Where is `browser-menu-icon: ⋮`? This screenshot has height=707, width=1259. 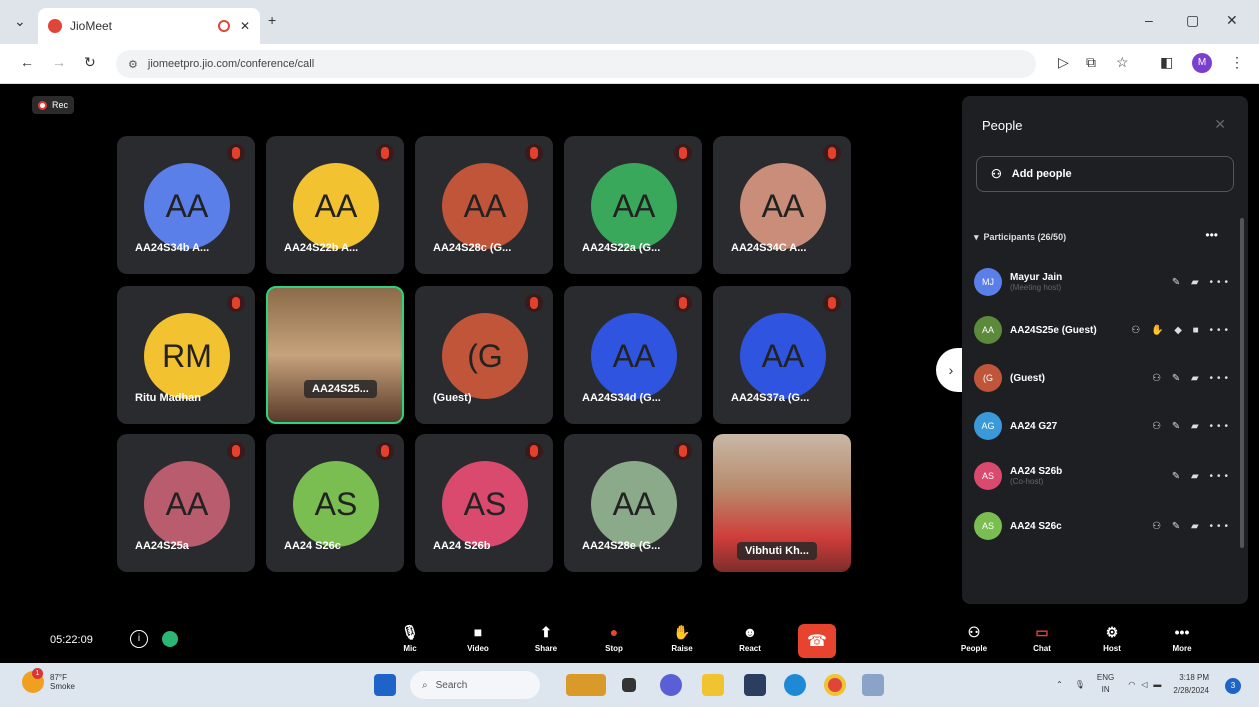 browser-menu-icon: ⋮ is located at coordinates (1237, 62).